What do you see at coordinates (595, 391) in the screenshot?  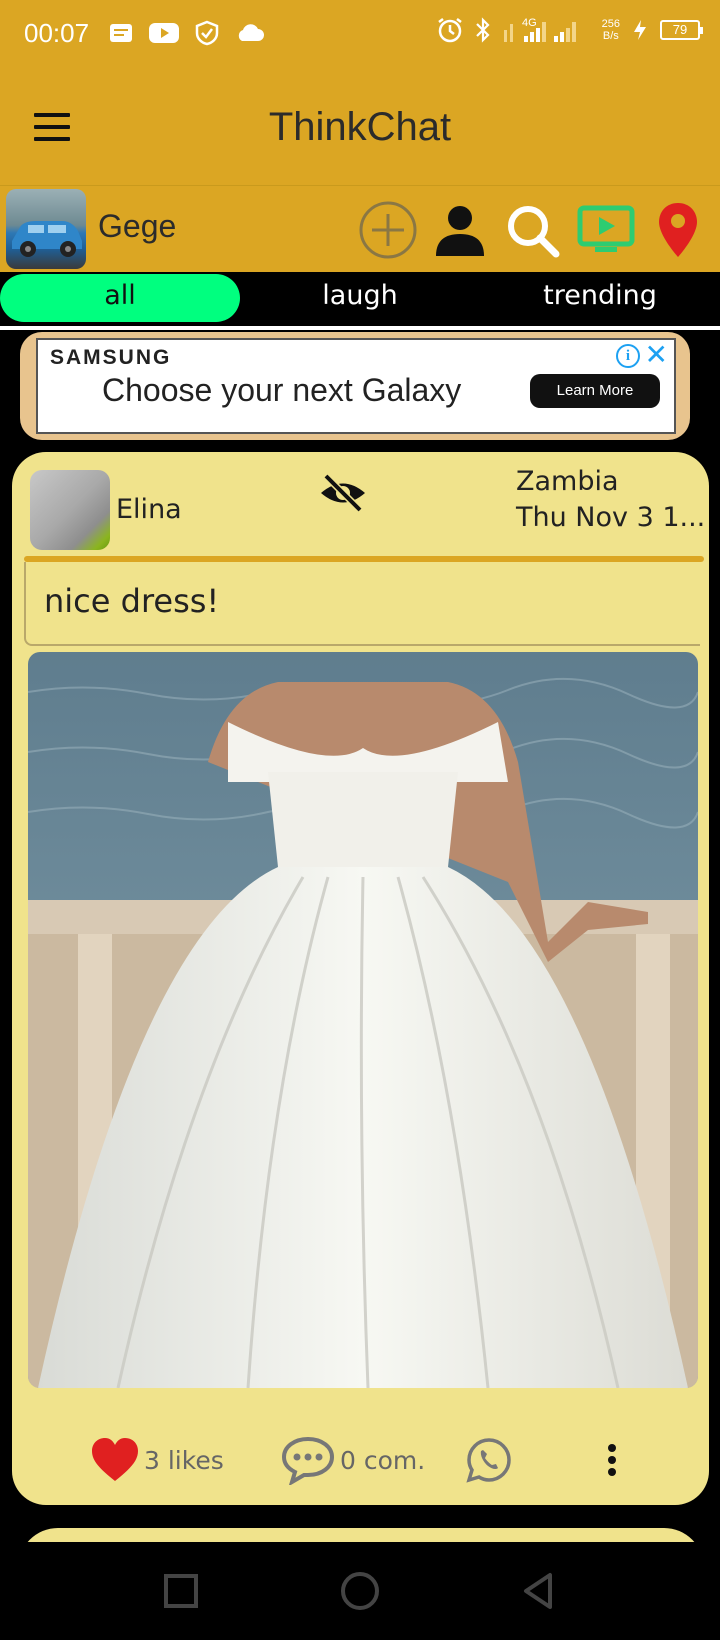 I see `learn-more-button: Learn More` at bounding box center [595, 391].